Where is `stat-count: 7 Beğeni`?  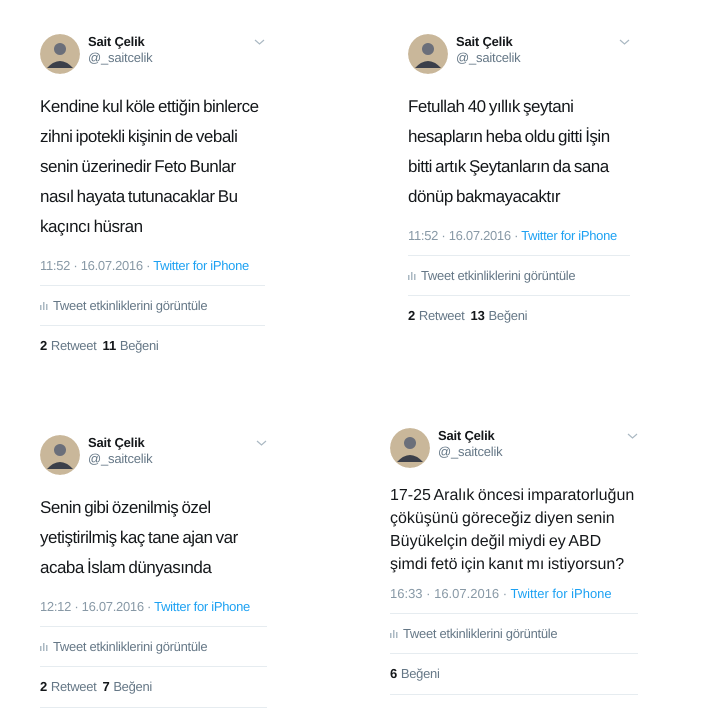
stat-count: 7 Beğeni is located at coordinates (127, 686).